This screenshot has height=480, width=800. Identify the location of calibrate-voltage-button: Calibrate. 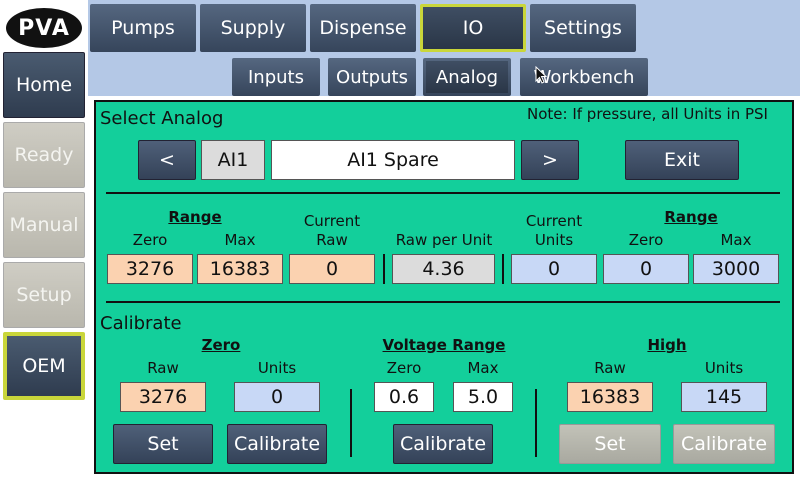
(443, 444).